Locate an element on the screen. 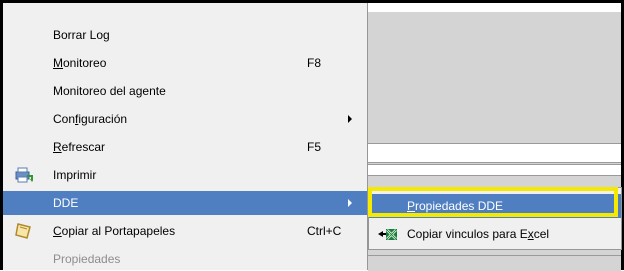 The image size is (624, 271). menu-item-monitoreo: Monitoreo F8 is located at coordinates (185, 63).